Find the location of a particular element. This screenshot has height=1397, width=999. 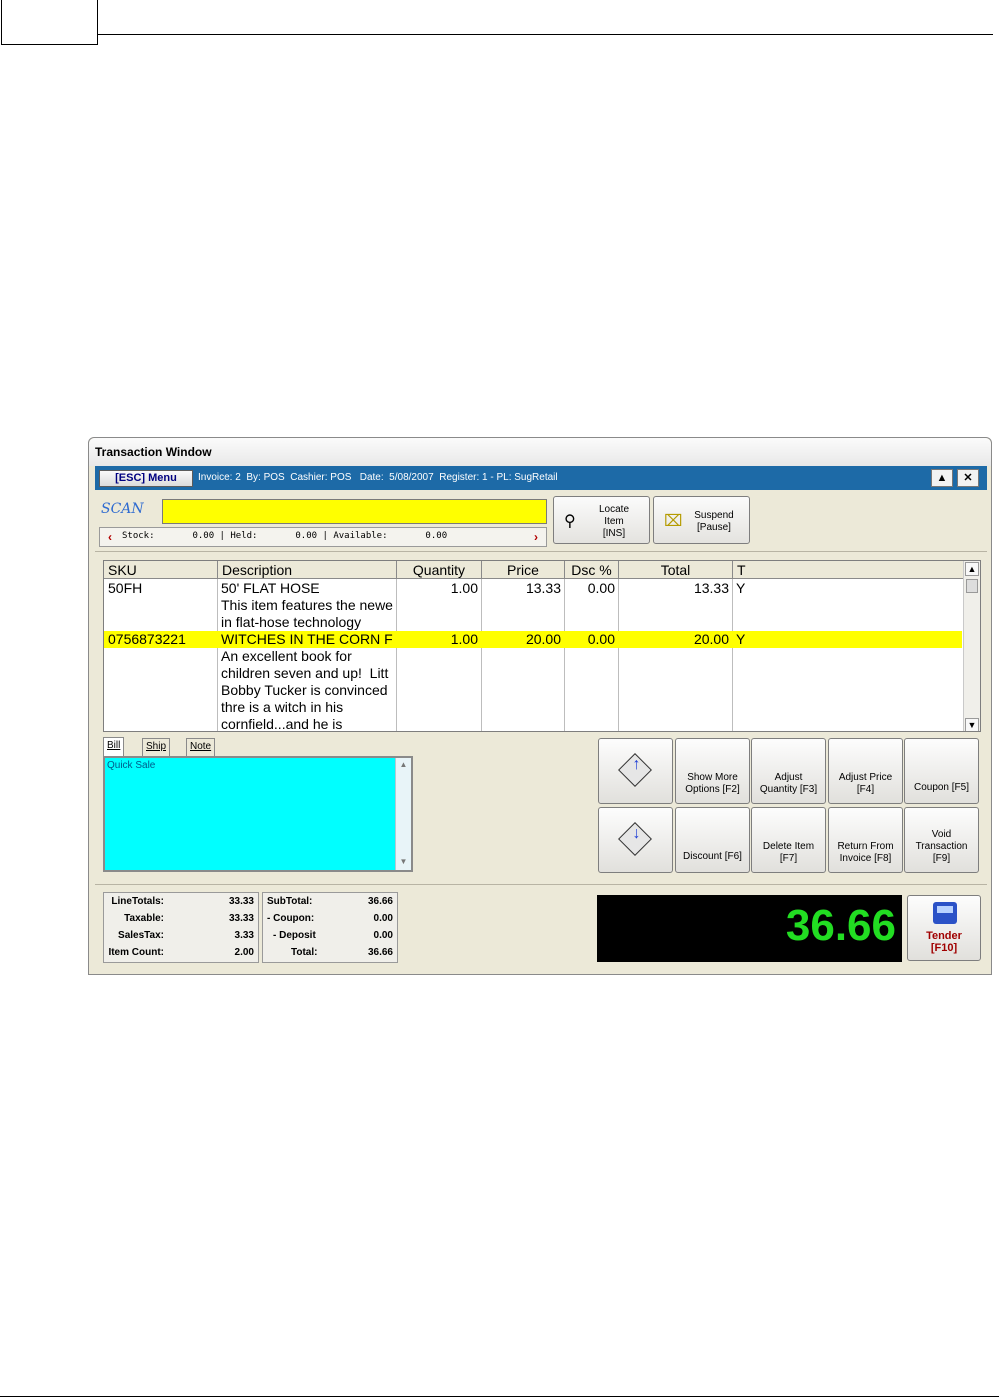

move-down-button: ↓ is located at coordinates (635, 840).